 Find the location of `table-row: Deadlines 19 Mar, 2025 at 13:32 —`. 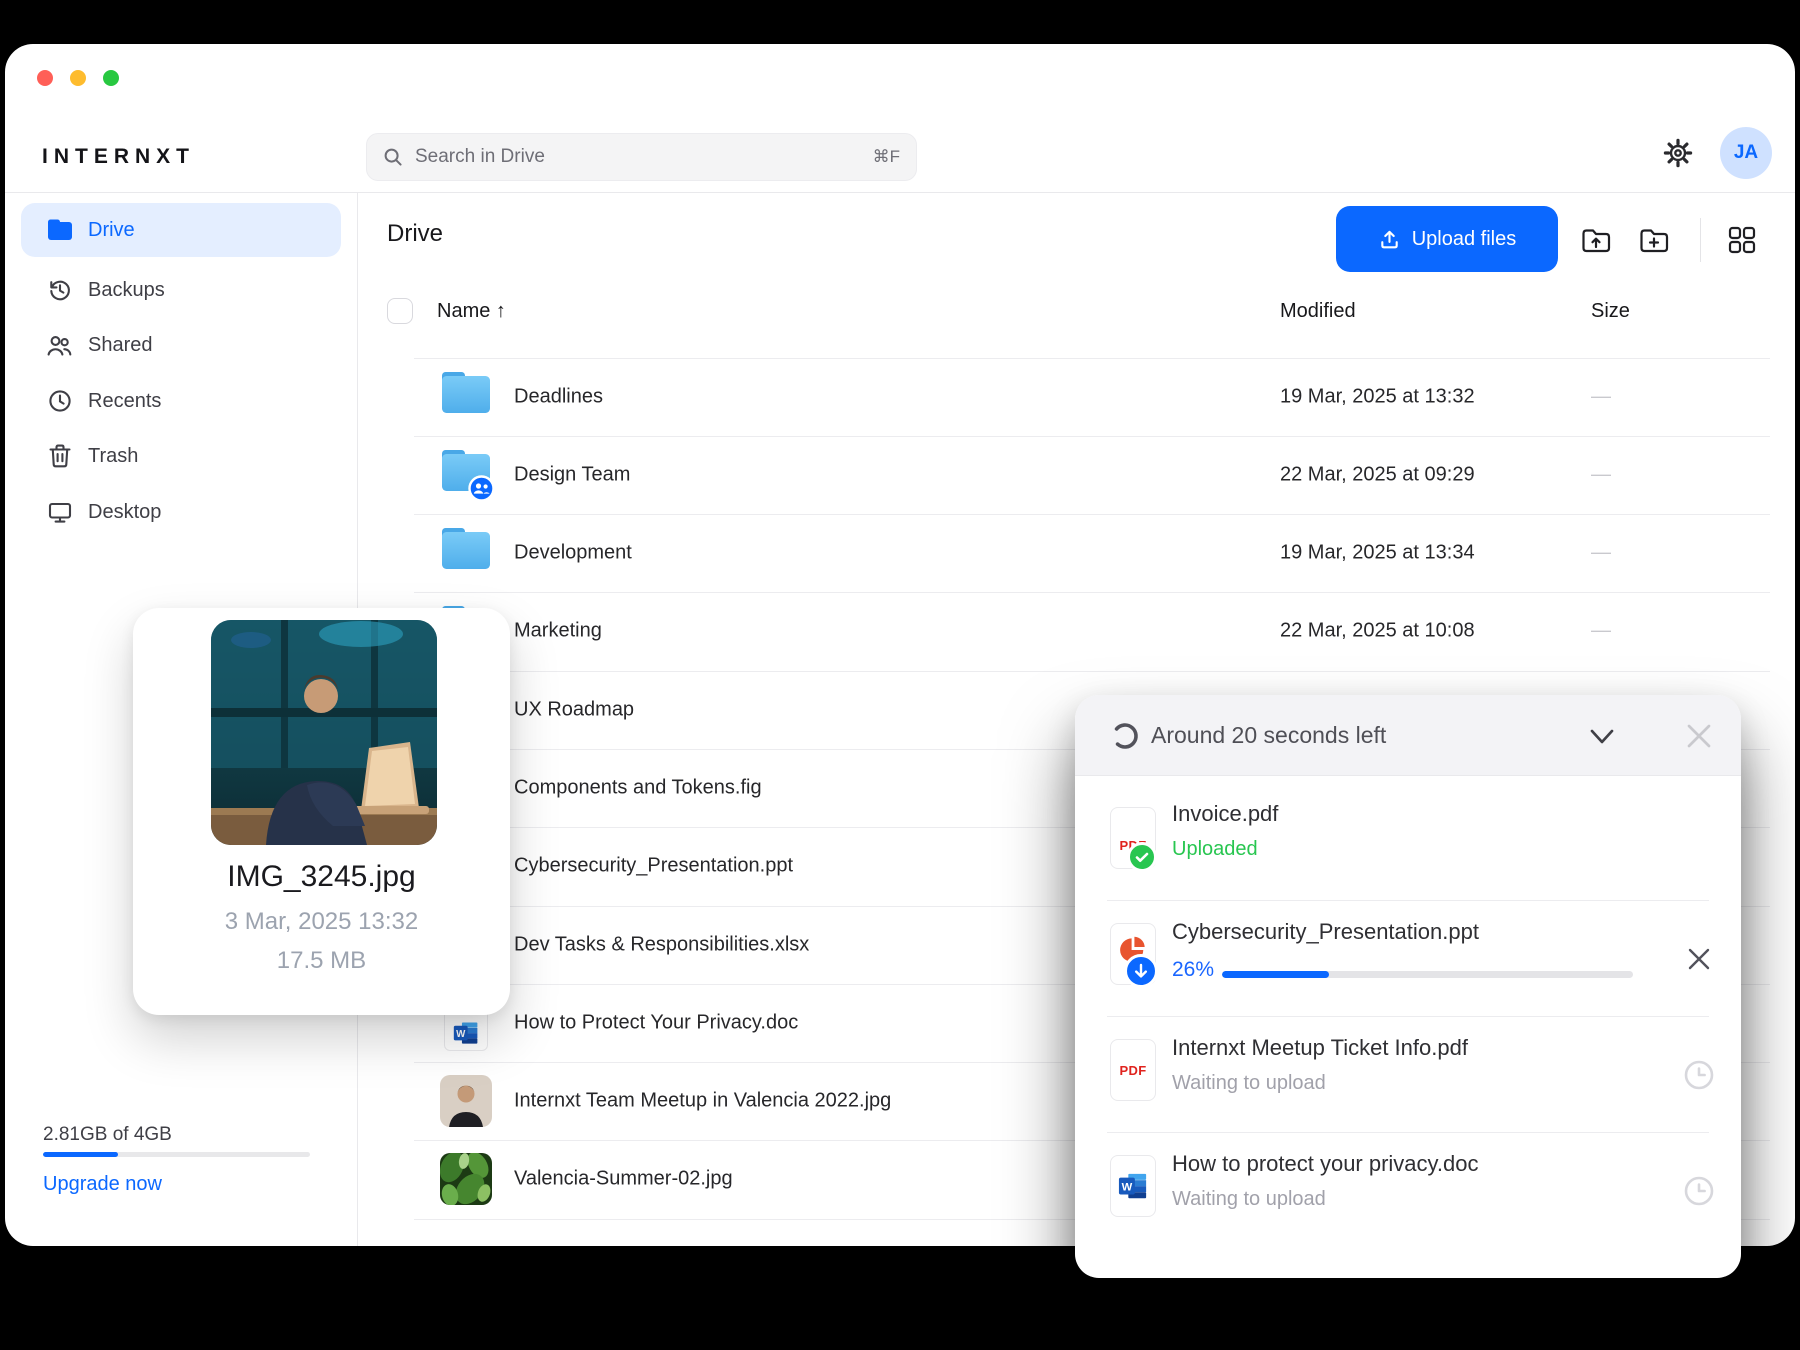

table-row: Deadlines 19 Mar, 2025 at 13:32 — is located at coordinates (900, 397).